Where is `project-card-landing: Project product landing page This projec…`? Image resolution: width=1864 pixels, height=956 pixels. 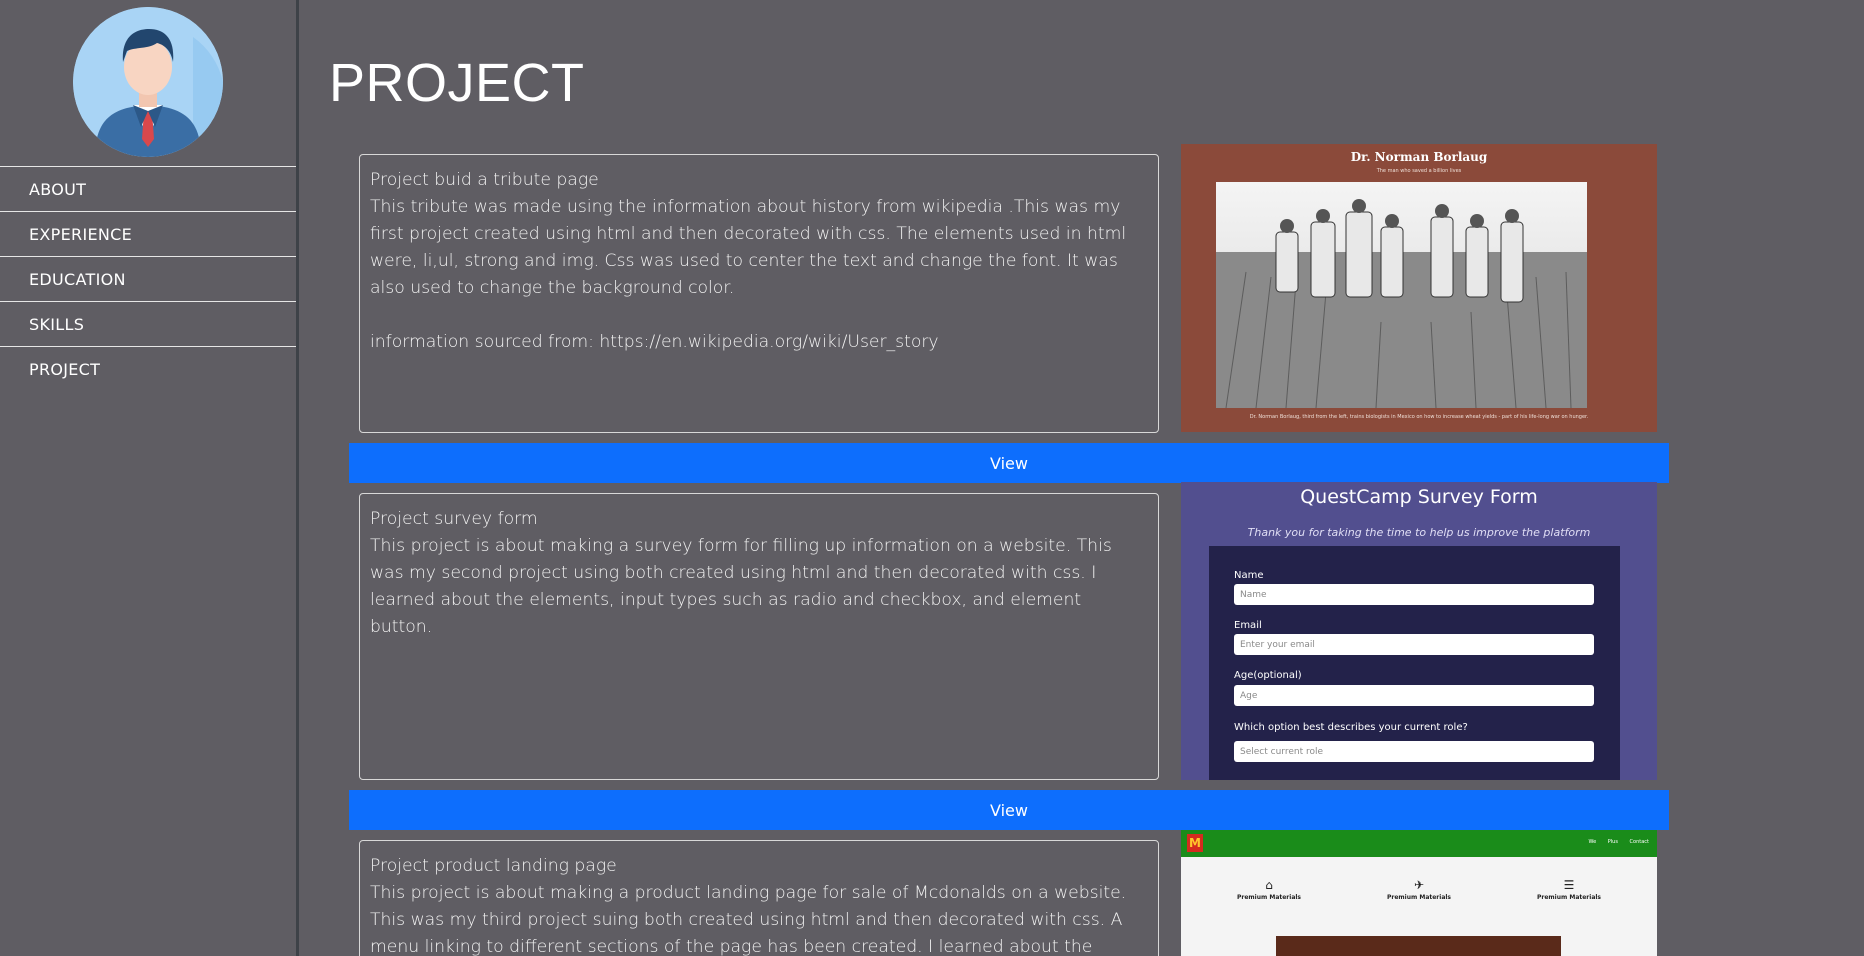
project-card-landing: Project product landing page This projec… is located at coordinates (759, 898).